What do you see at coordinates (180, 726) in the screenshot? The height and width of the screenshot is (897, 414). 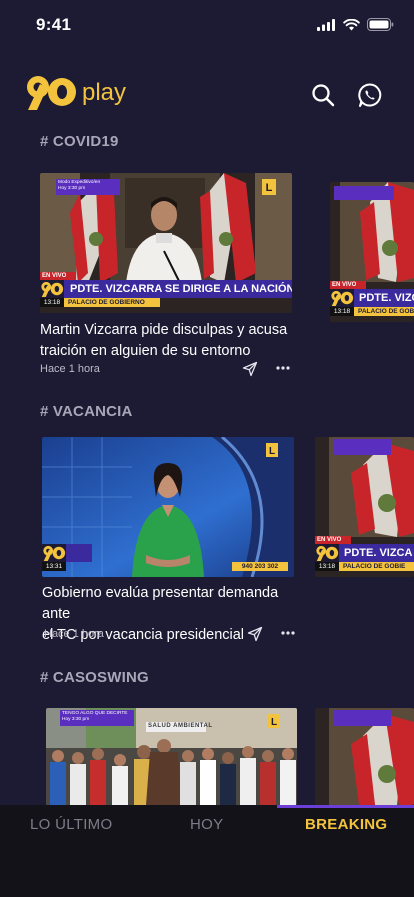 I see `building-sign: SALUD AMBIENTAL` at bounding box center [180, 726].